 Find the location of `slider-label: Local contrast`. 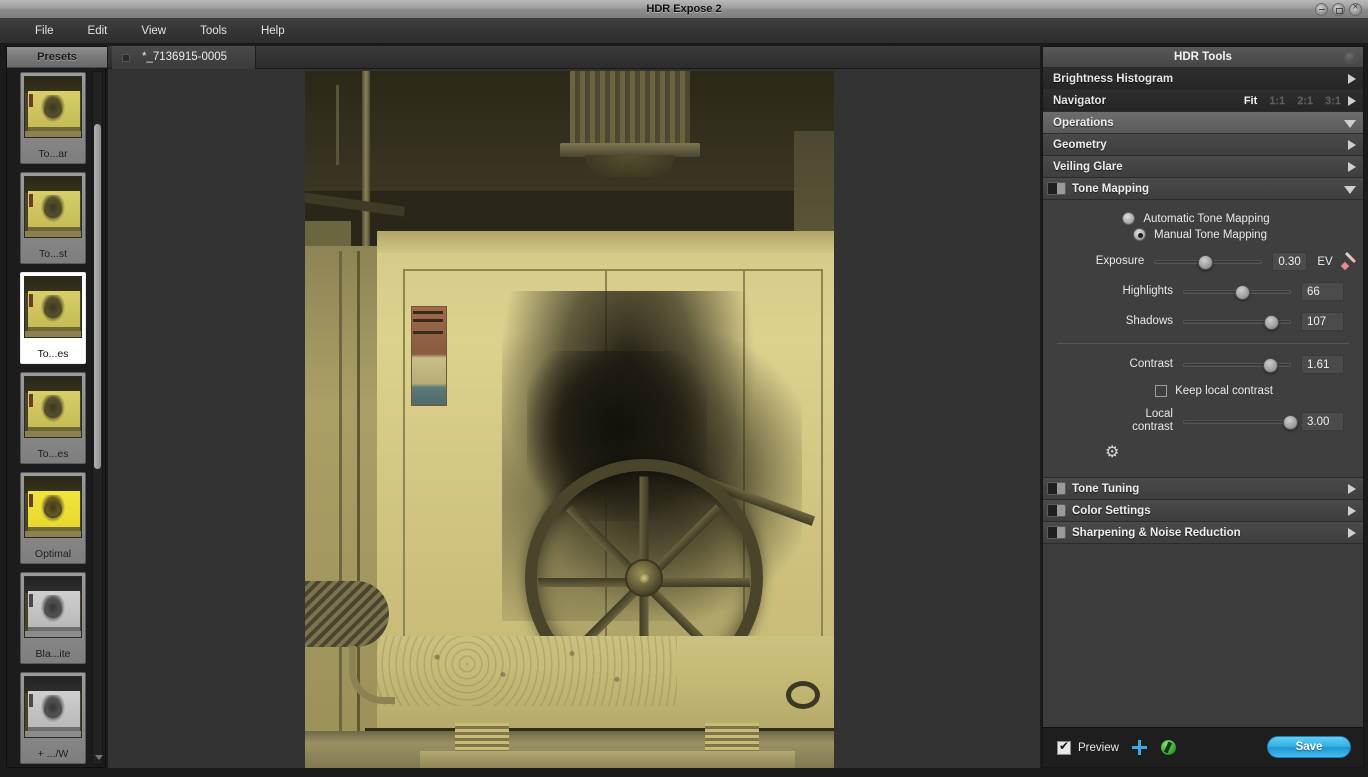

slider-label: Local contrast is located at coordinates (1113, 421).